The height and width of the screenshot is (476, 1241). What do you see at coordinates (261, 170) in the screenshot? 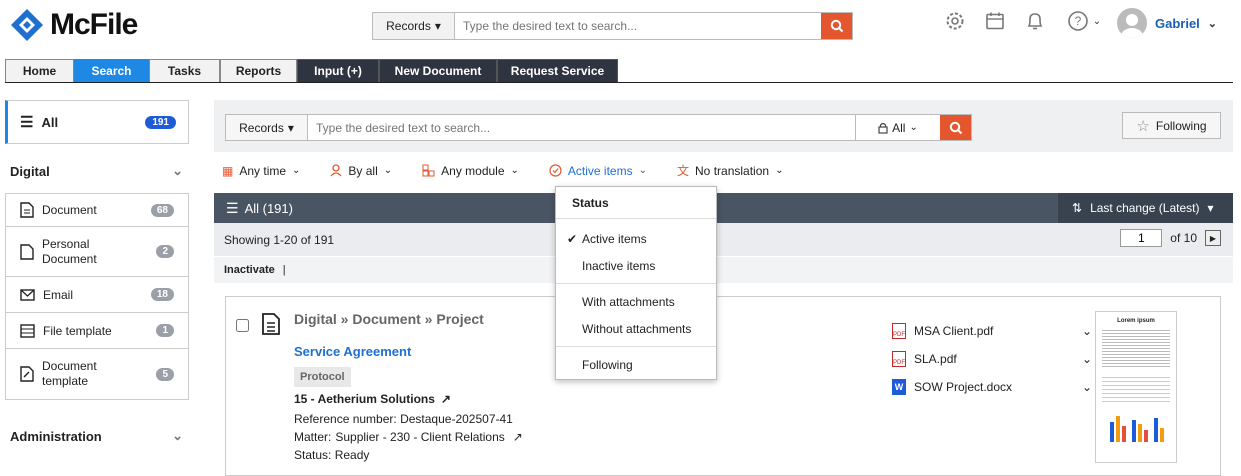
I see `filter-time: ▦ Any time ⌄` at bounding box center [261, 170].